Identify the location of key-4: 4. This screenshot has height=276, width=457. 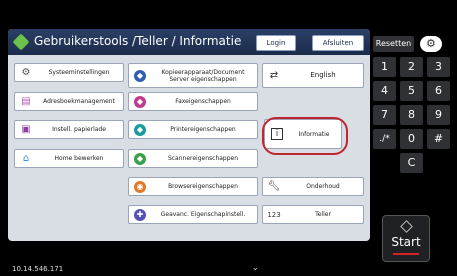
(384, 91).